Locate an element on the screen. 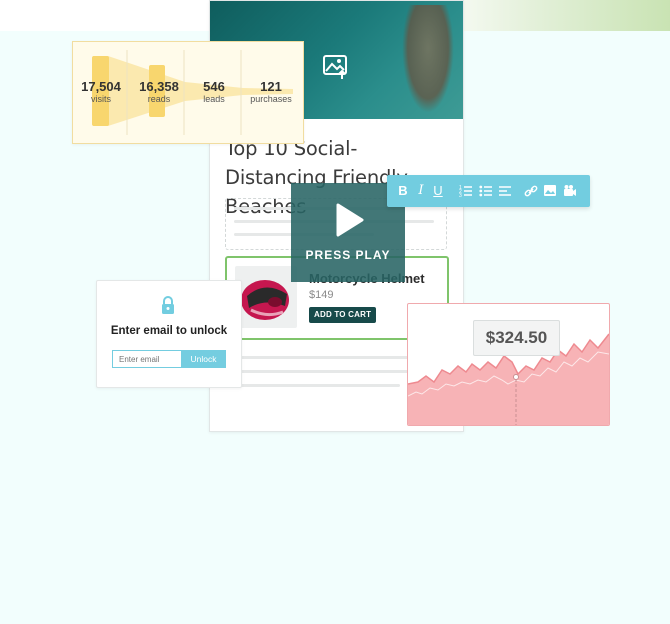 Image resolution: width=670 pixels, height=624 pixels. video-icon is located at coordinates (570, 191).